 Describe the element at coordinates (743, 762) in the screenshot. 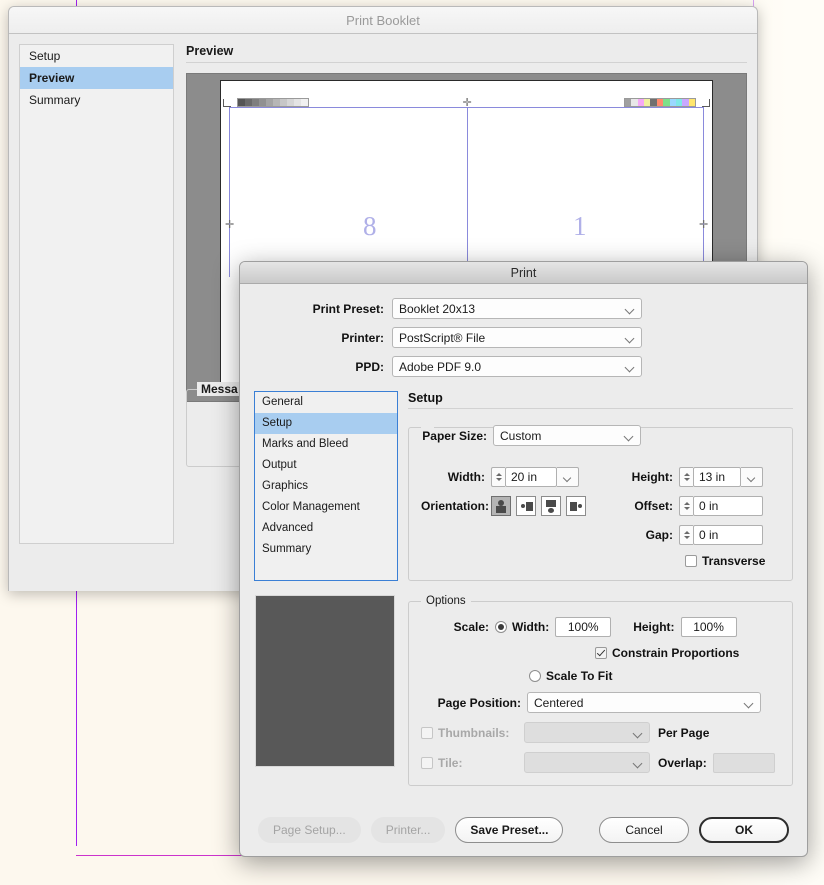

I see `overlap-input` at that location.